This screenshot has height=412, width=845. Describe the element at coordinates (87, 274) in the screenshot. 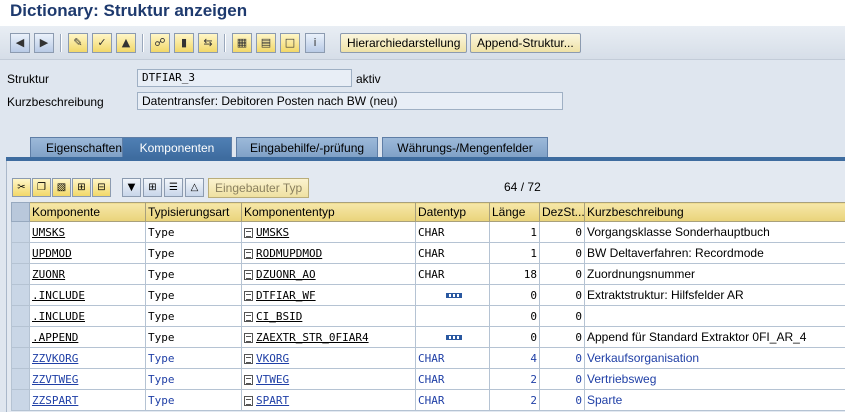

I see `cell-komponente: ZUONR` at that location.